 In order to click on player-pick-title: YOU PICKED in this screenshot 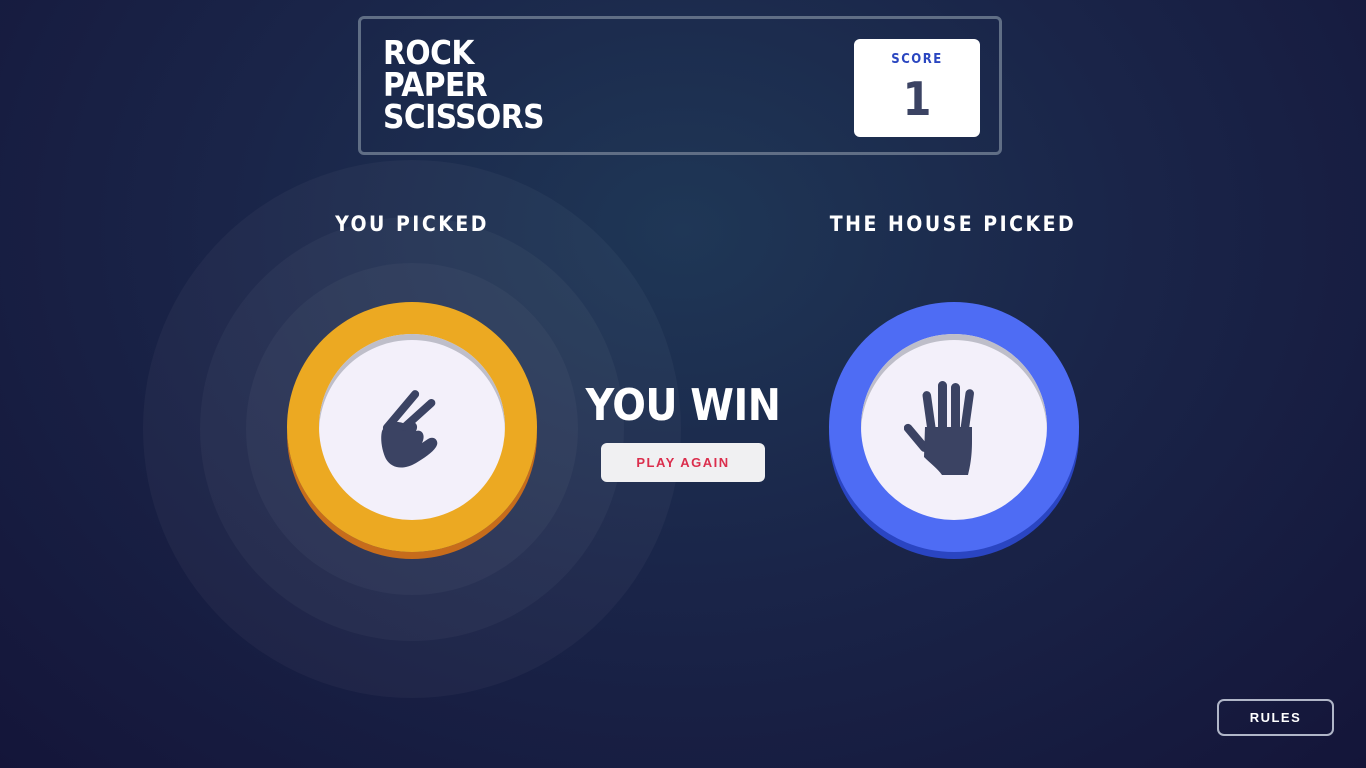, I will do `click(412, 224)`.